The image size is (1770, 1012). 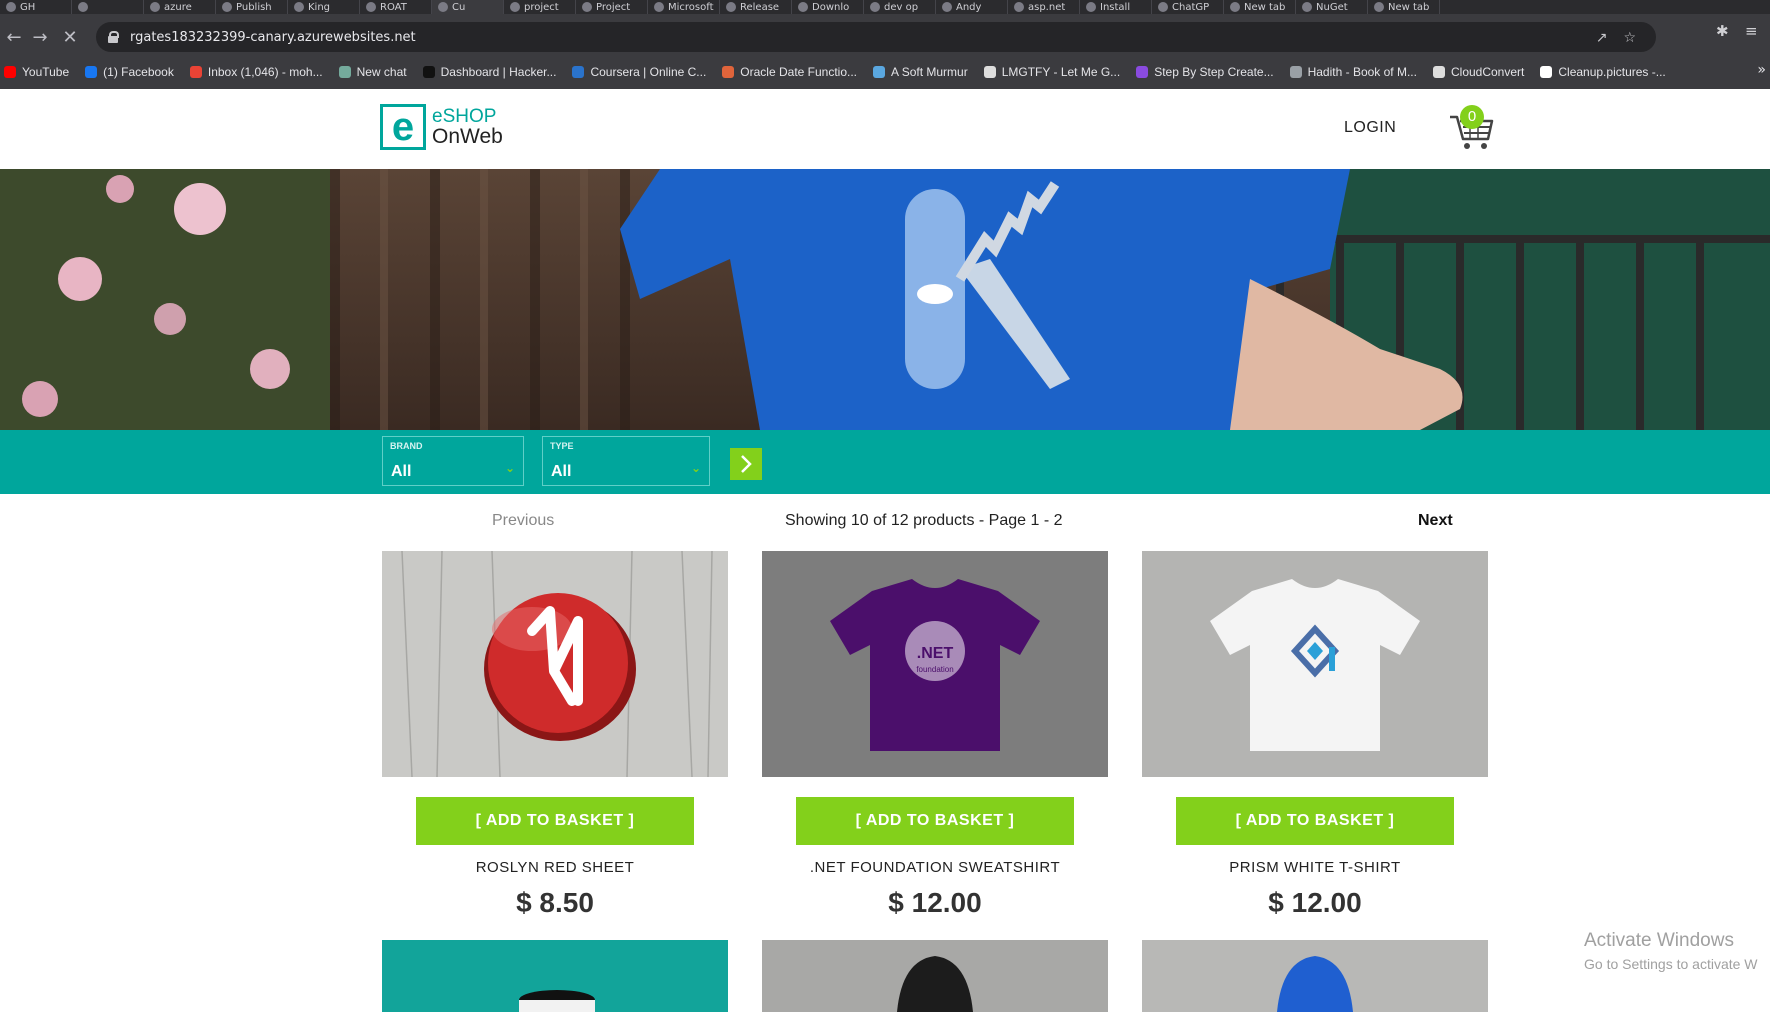 What do you see at coordinates (972, 7) in the screenshot?
I see `browser-tab: Andy` at bounding box center [972, 7].